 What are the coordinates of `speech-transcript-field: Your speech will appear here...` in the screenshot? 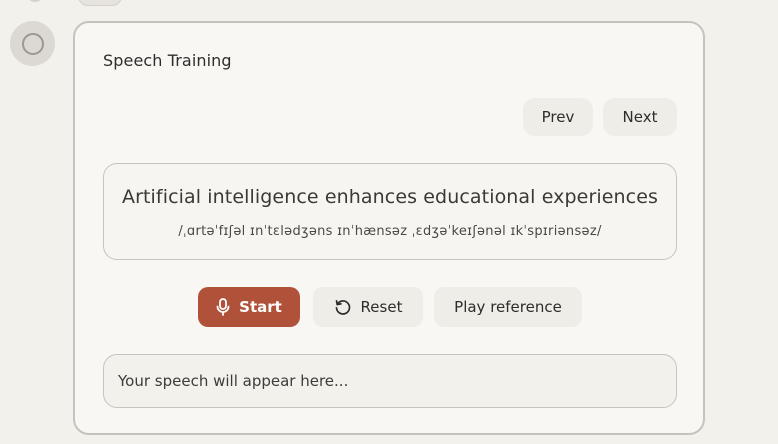 It's located at (390, 381).